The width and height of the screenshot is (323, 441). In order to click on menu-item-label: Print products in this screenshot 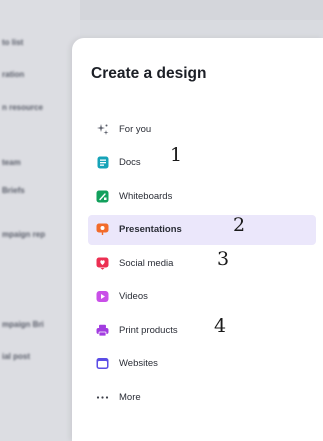, I will do `click(148, 330)`.